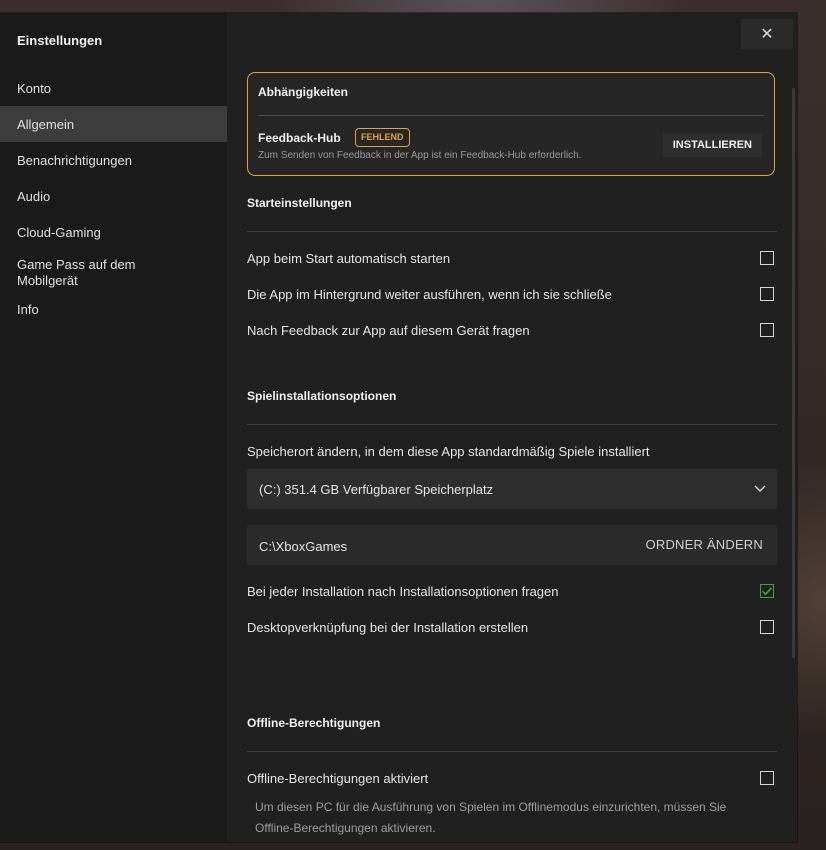  Describe the element at coordinates (75, 272) in the screenshot. I see `sidebar-item-game-pass-mobile: Game Pass auf dem Mobilgerät` at that location.